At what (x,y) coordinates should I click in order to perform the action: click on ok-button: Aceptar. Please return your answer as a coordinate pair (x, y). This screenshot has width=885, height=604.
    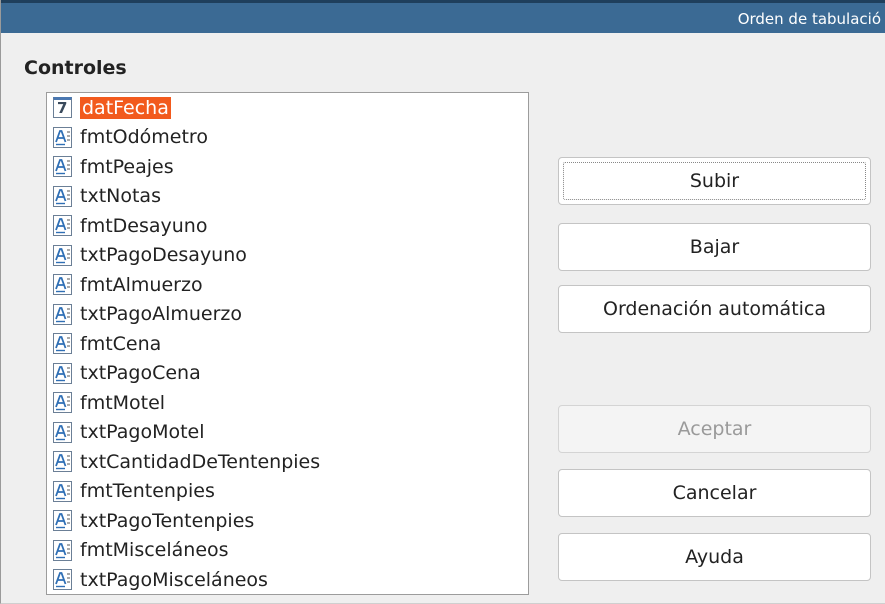
    Looking at the image, I should click on (714, 429).